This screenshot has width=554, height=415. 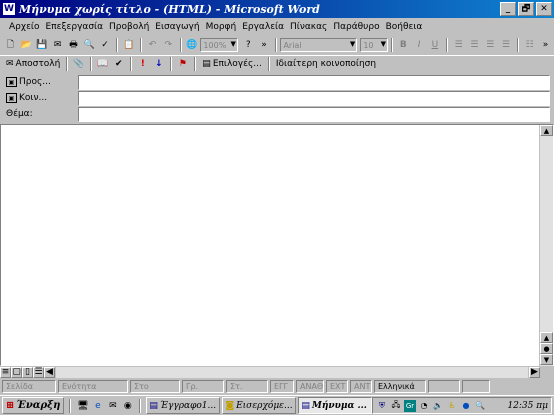 What do you see at coordinates (458, 45) in the screenshot?
I see `align-left-icon: ☰` at bounding box center [458, 45].